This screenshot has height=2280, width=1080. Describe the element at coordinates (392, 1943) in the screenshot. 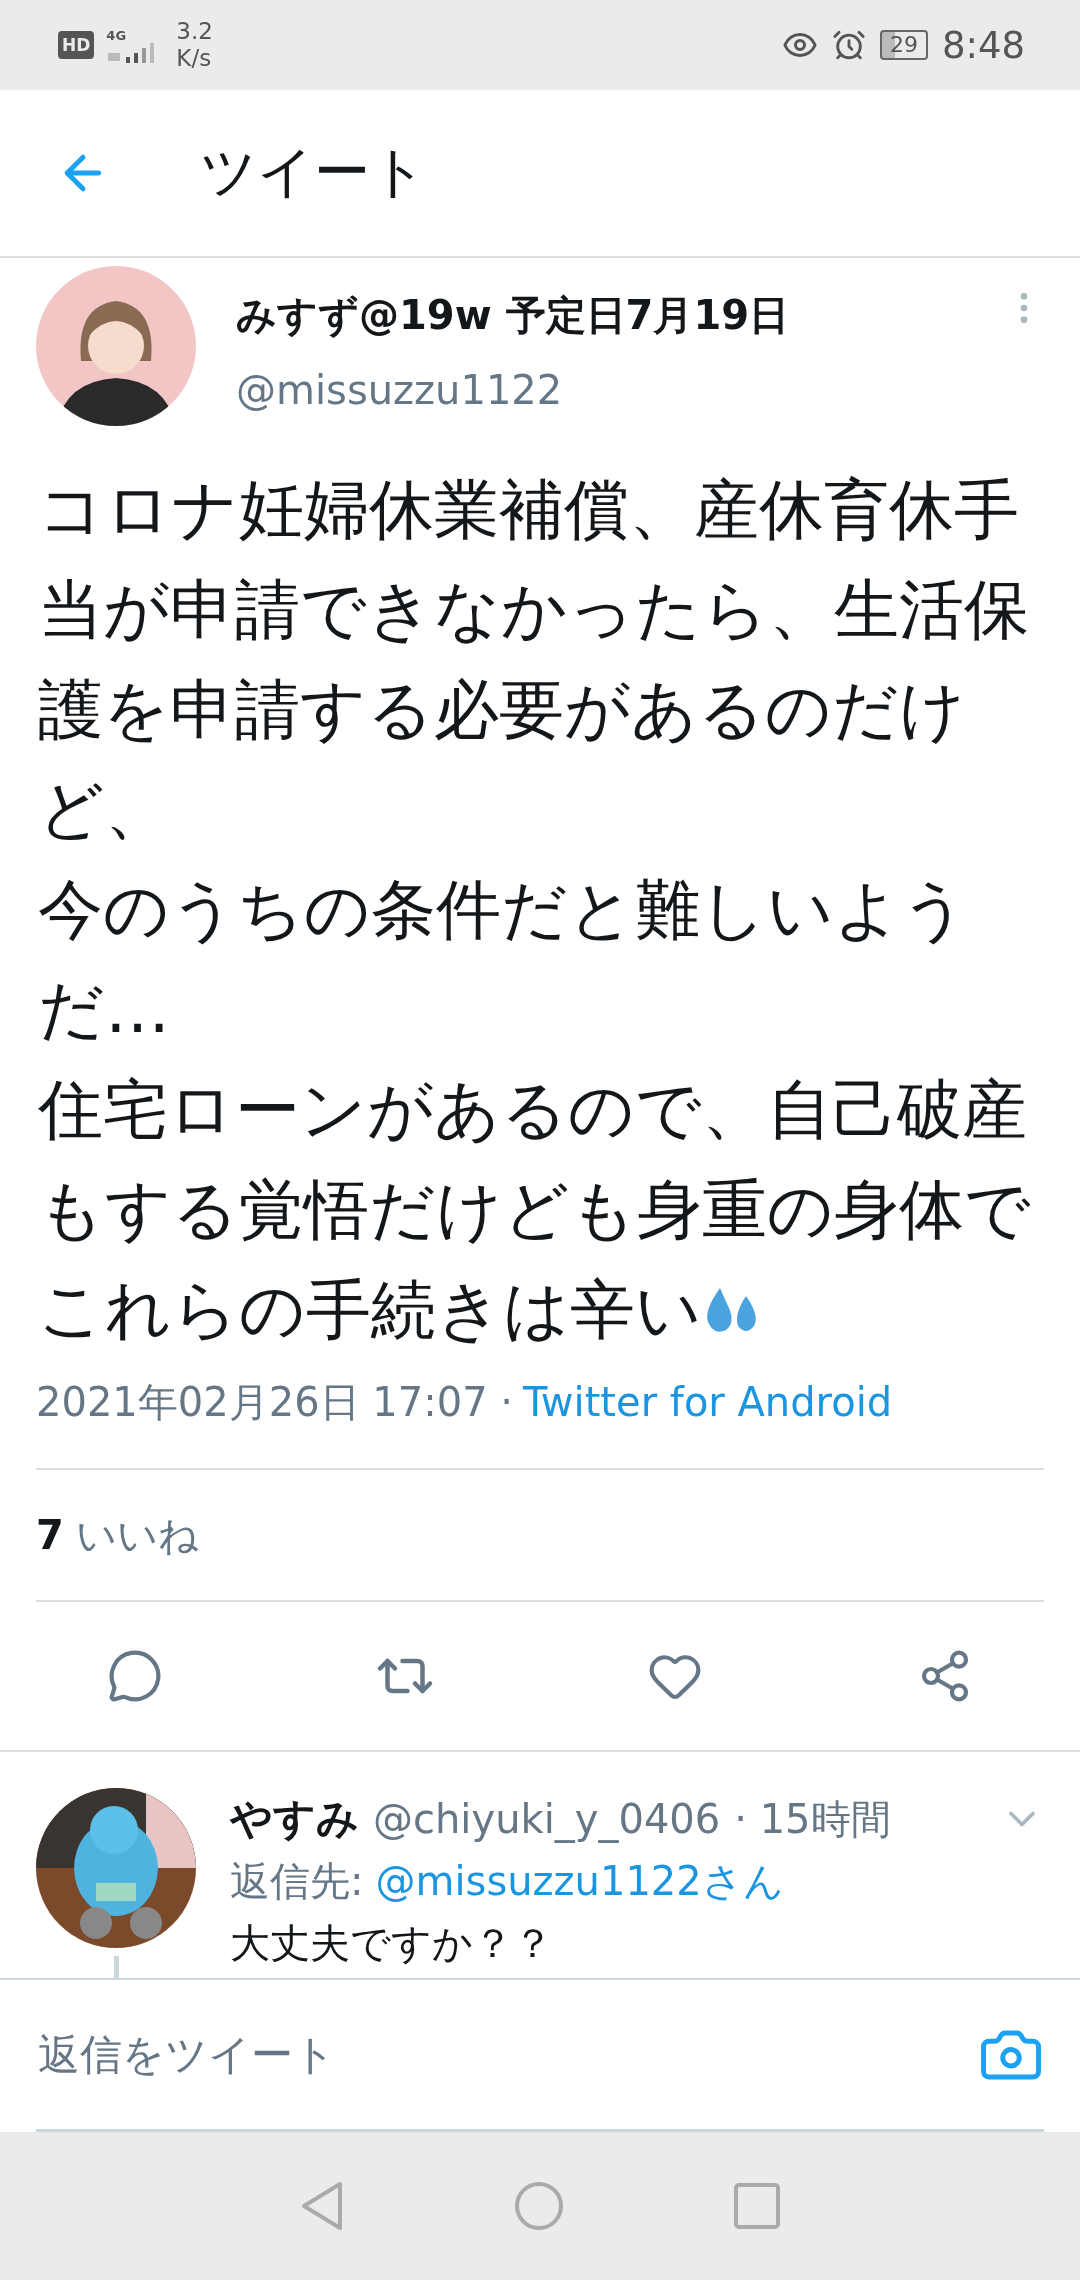

I see `reply-text: 大丈夫ですか？？` at that location.